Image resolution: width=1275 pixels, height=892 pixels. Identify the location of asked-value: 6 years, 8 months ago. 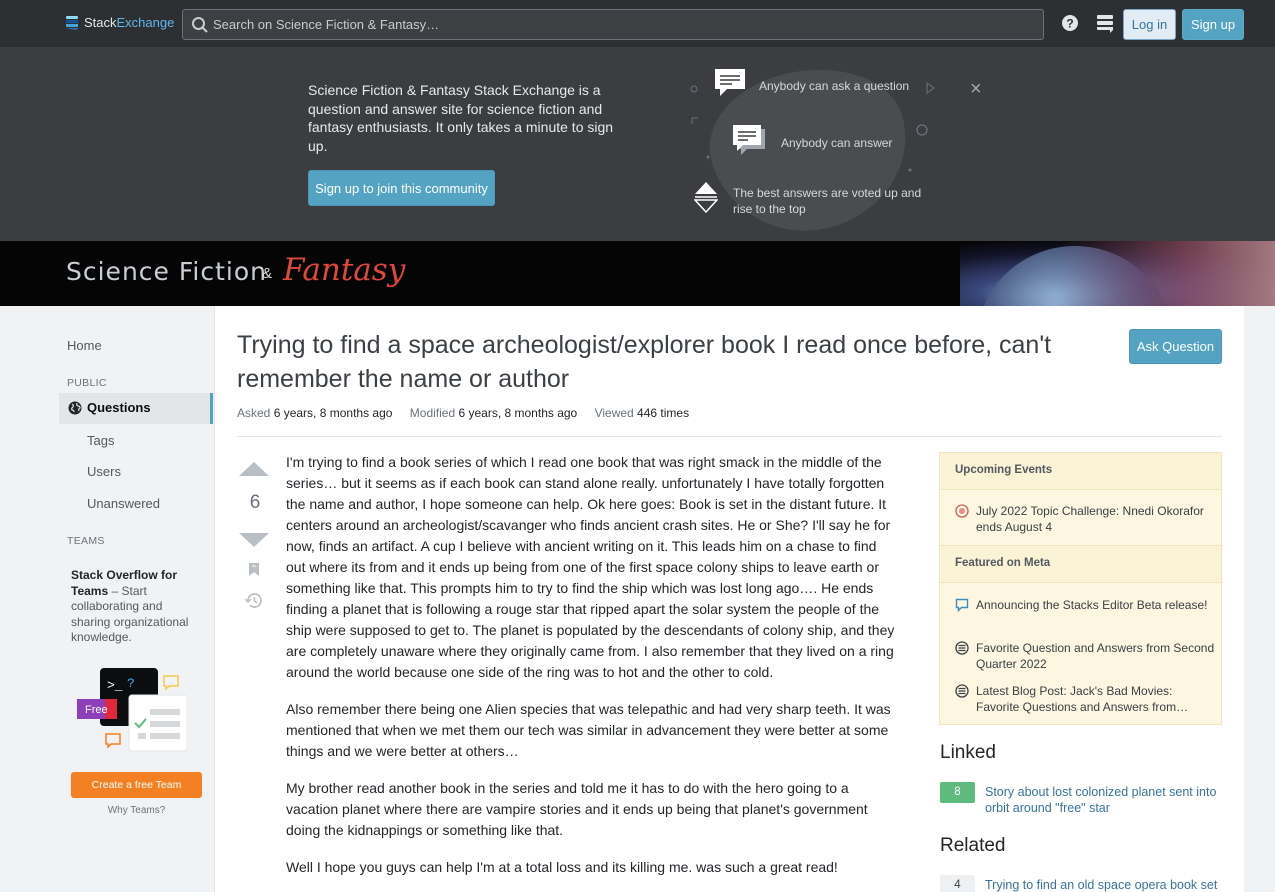
(333, 413).